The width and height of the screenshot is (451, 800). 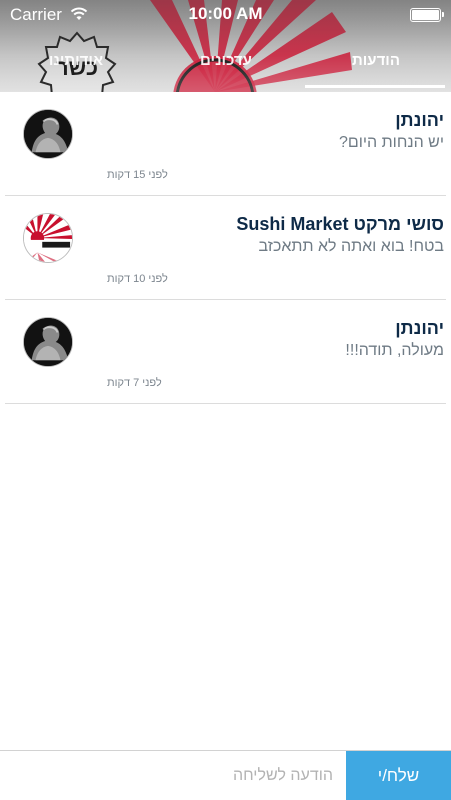 I want to click on tab-bar: הודעות עדכונים אודותינו, so click(x=225, y=68).